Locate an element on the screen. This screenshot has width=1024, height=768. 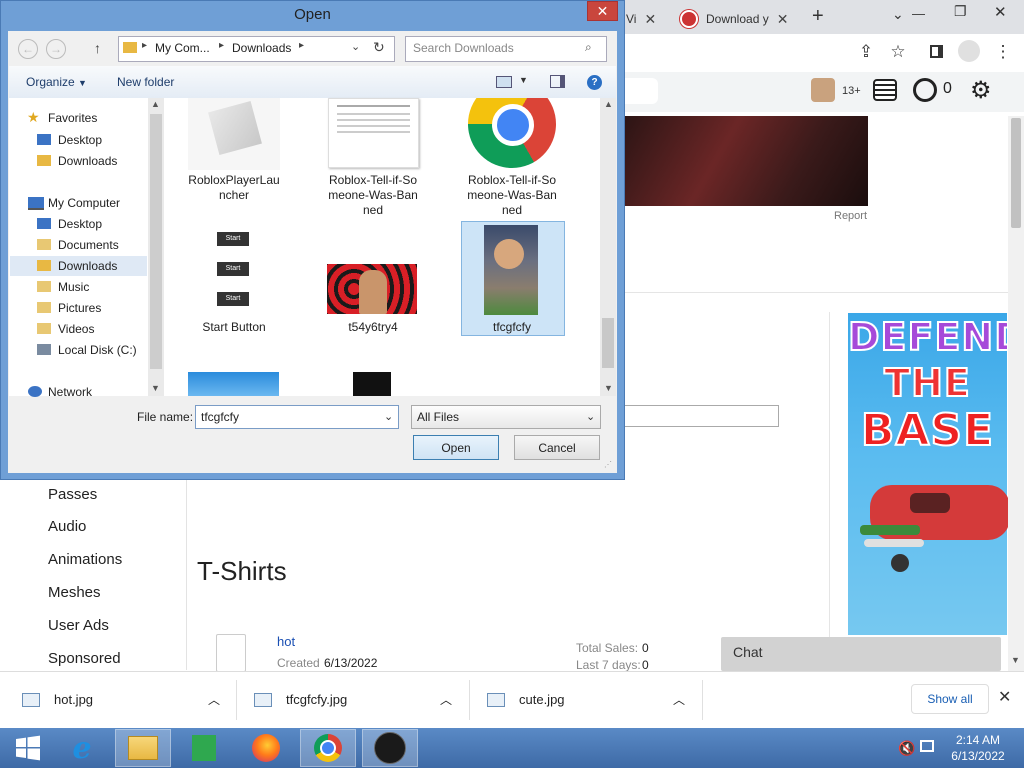
windows-image-thumbnail is located at coordinates (372, 369).